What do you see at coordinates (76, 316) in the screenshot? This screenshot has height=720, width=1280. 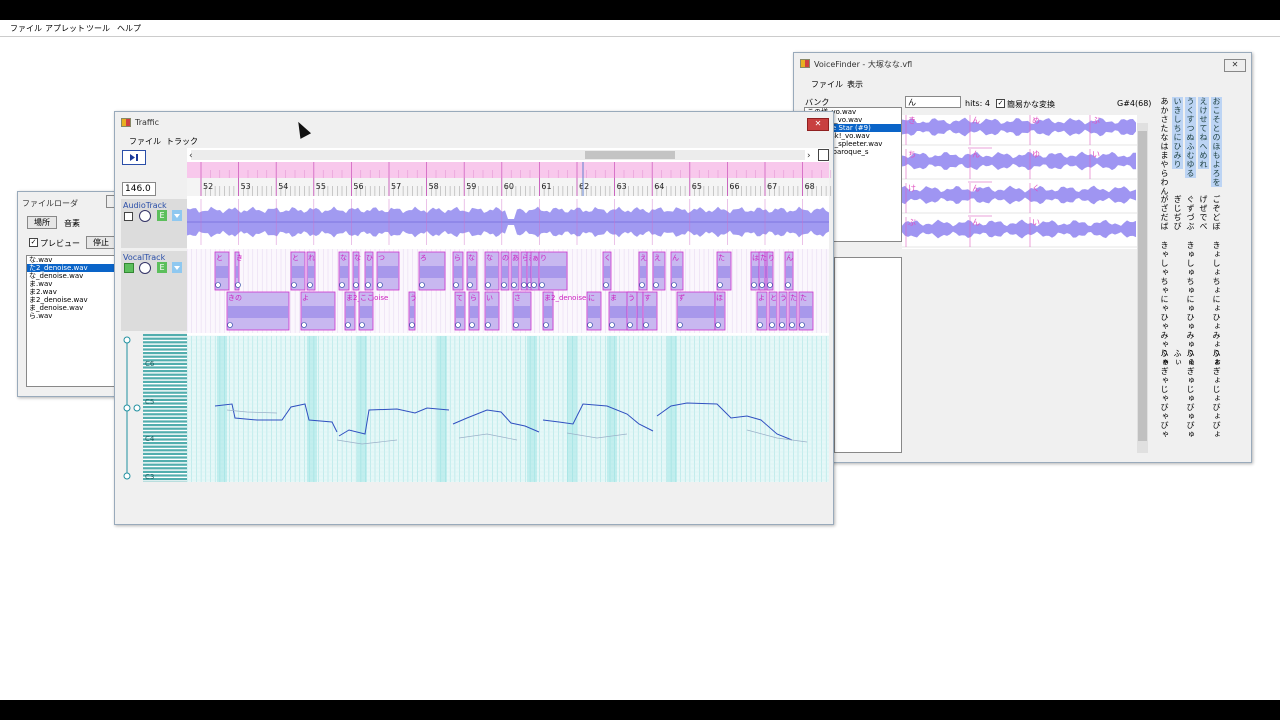 I see `file-item: ら.wav` at bounding box center [76, 316].